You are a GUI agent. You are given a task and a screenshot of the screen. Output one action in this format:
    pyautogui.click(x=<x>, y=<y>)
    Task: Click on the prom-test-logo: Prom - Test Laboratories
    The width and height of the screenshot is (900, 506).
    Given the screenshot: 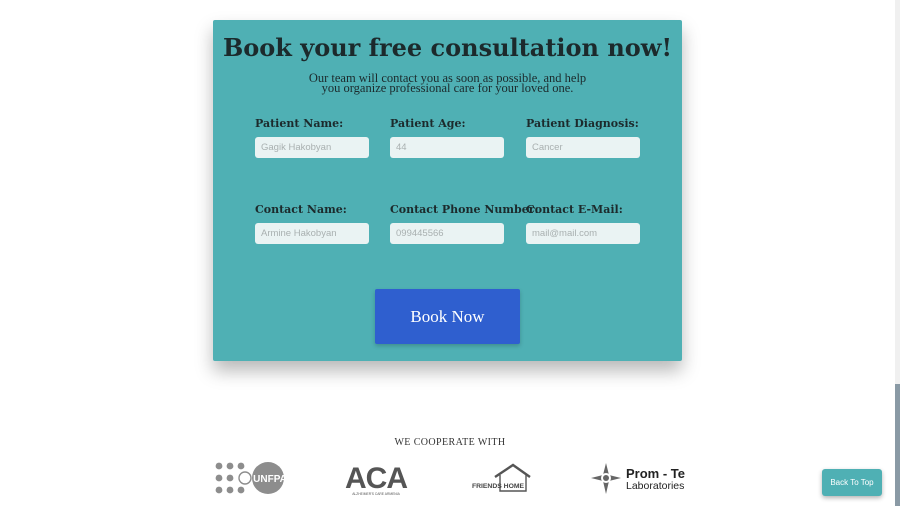 What is the action you would take?
    pyautogui.click(x=644, y=478)
    